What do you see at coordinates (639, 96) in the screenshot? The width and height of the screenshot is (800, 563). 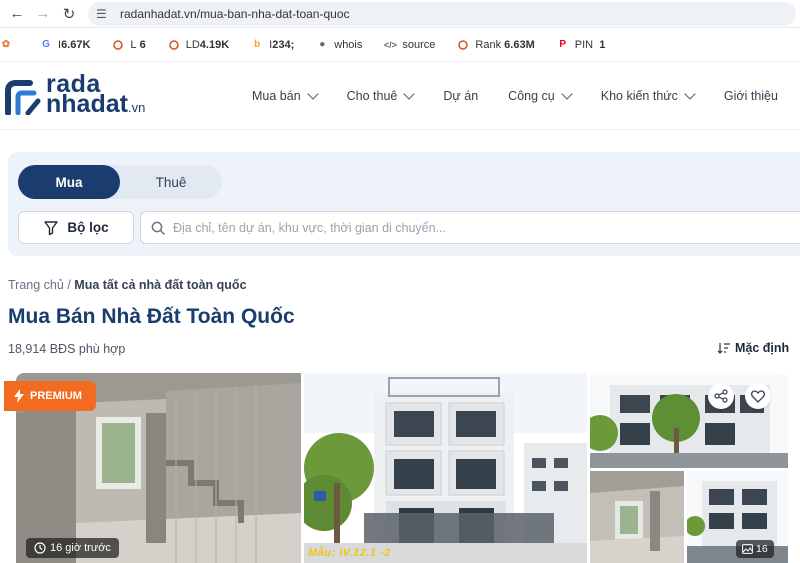 I see `menu-label: Kho kiến thức` at bounding box center [639, 96].